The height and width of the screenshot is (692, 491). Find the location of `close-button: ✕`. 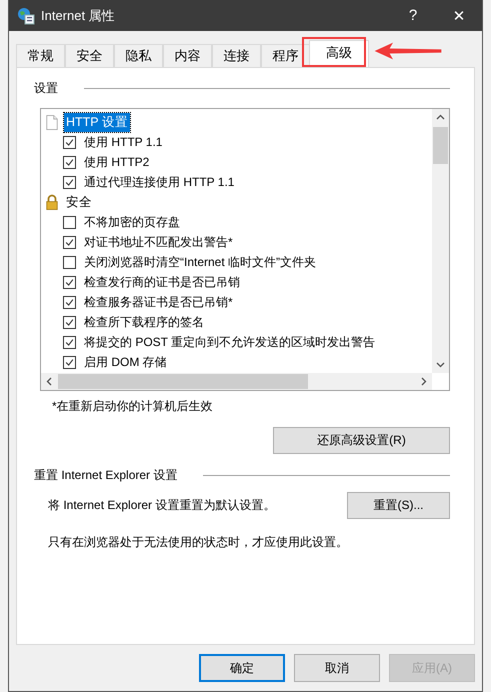

close-button: ✕ is located at coordinates (459, 15).